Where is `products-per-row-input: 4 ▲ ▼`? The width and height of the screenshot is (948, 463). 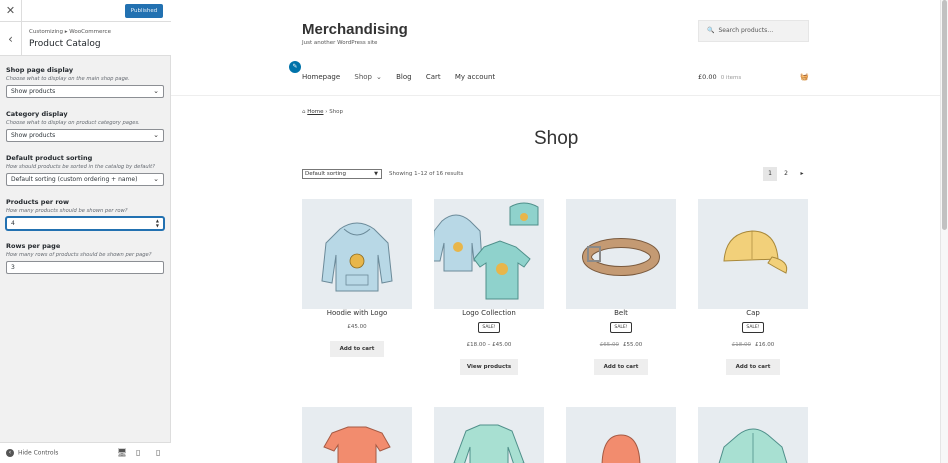
products-per-row-input: 4 ▲ ▼ is located at coordinates (85, 223).